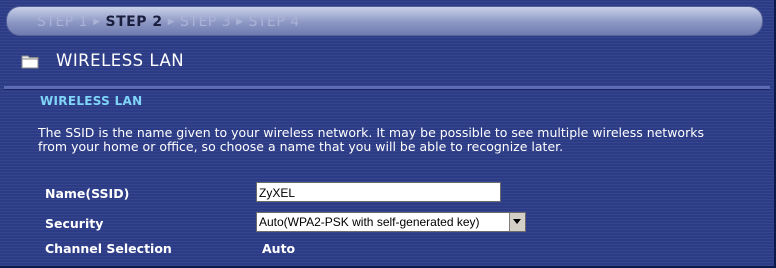  I want to click on ssid-input-value: ZyXEL, so click(277, 193).